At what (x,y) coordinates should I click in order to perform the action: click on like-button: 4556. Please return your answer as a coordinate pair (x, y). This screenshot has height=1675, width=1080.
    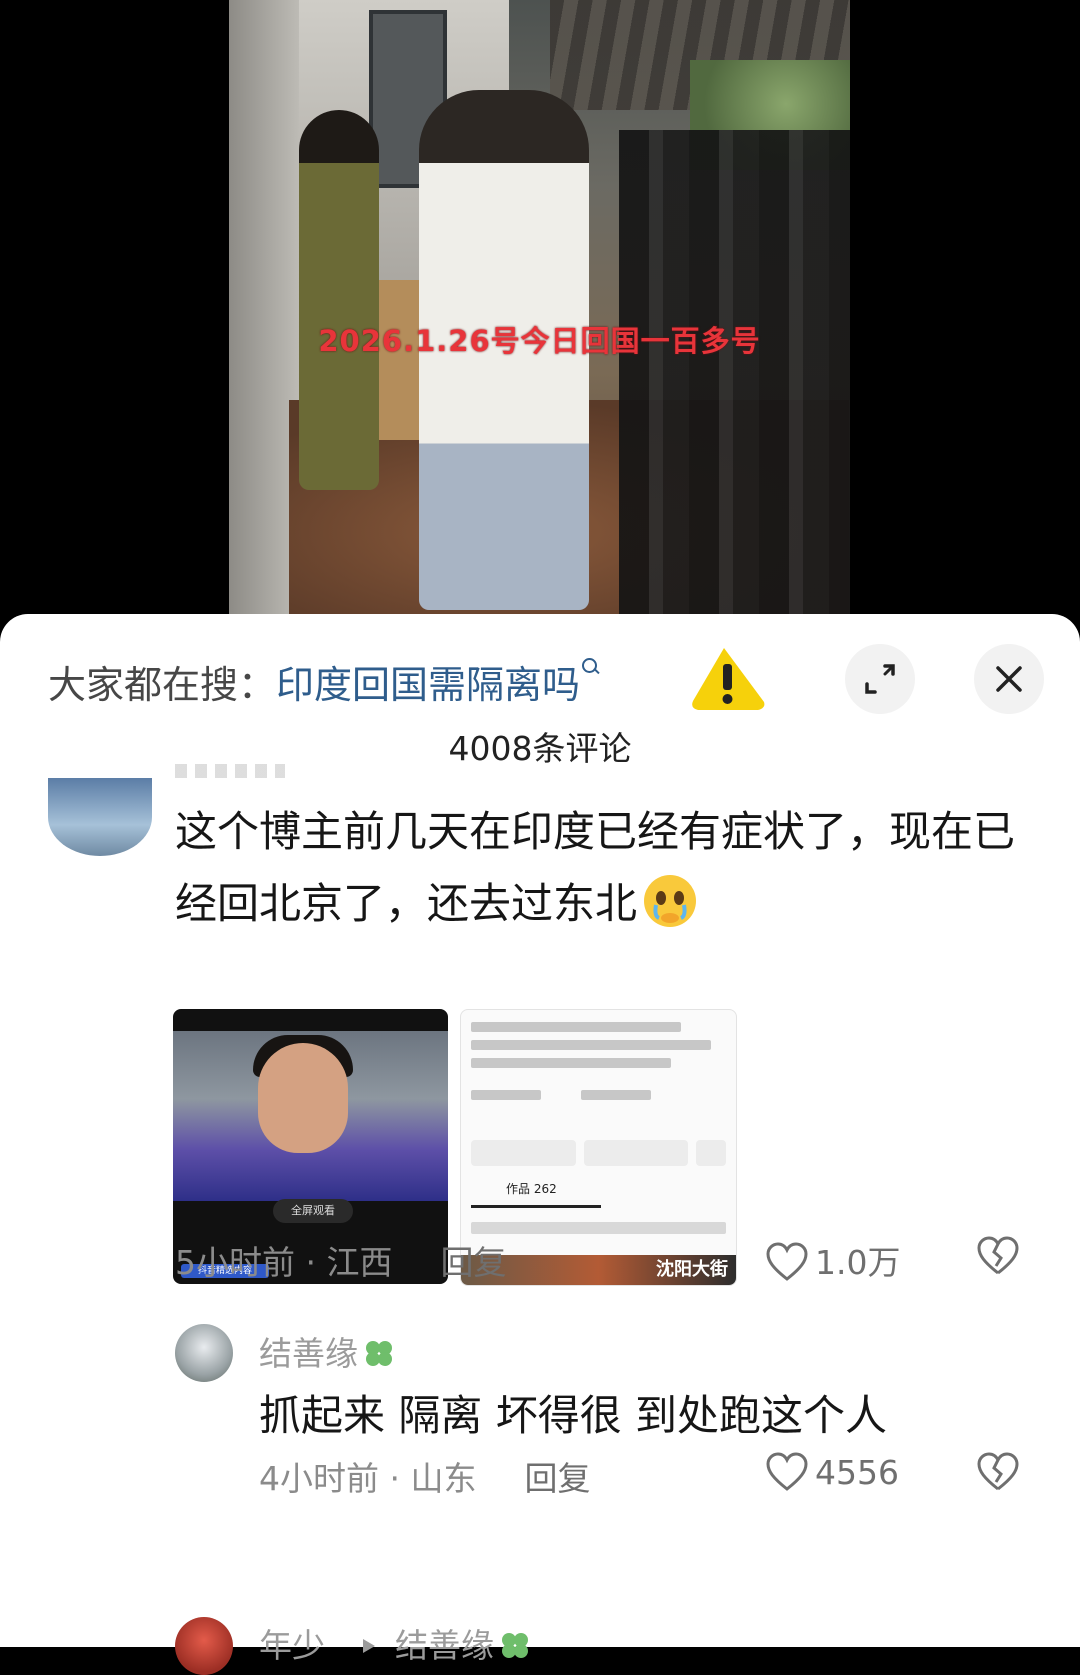
    Looking at the image, I should click on (832, 1472).